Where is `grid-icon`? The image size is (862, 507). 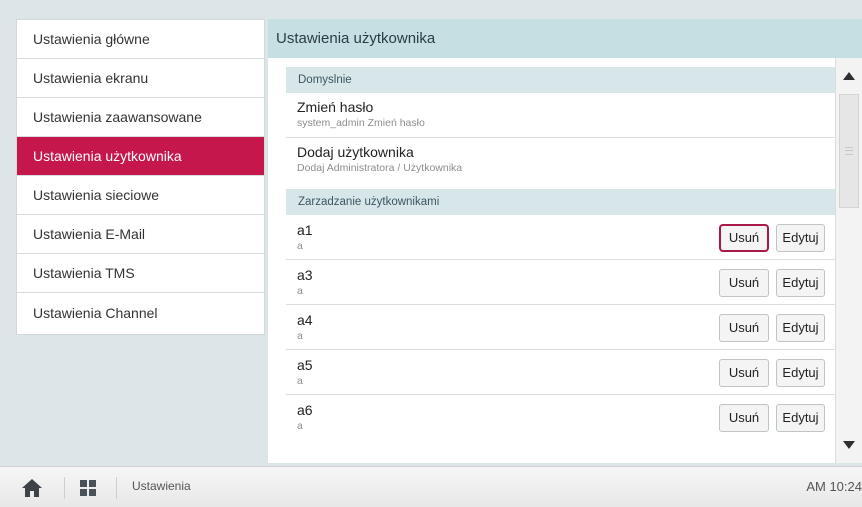 grid-icon is located at coordinates (88, 488).